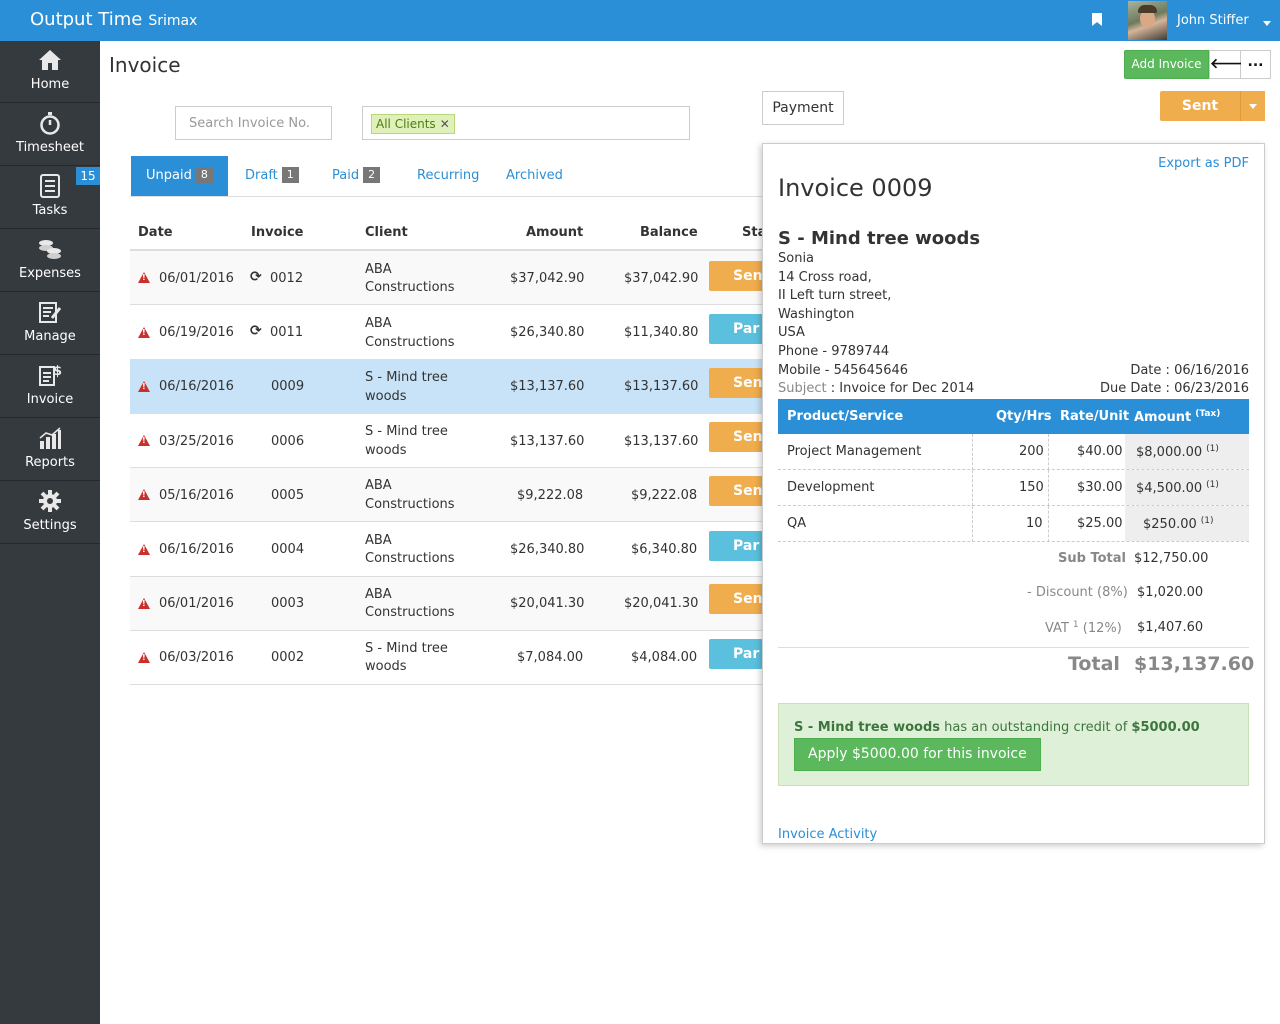  I want to click on status-dropdown-button, so click(1252, 106).